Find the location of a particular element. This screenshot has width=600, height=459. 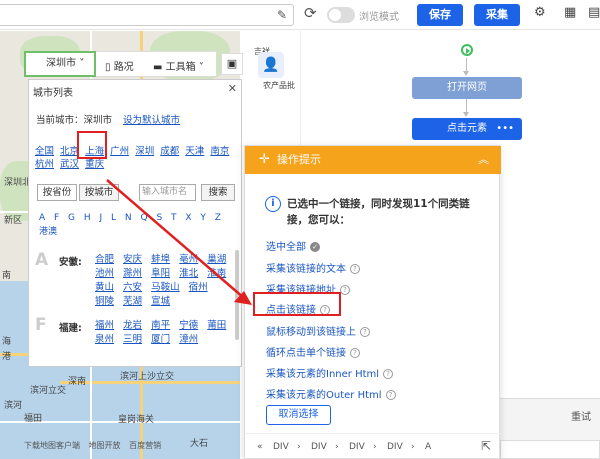

city-link: 六安 is located at coordinates (132, 288).